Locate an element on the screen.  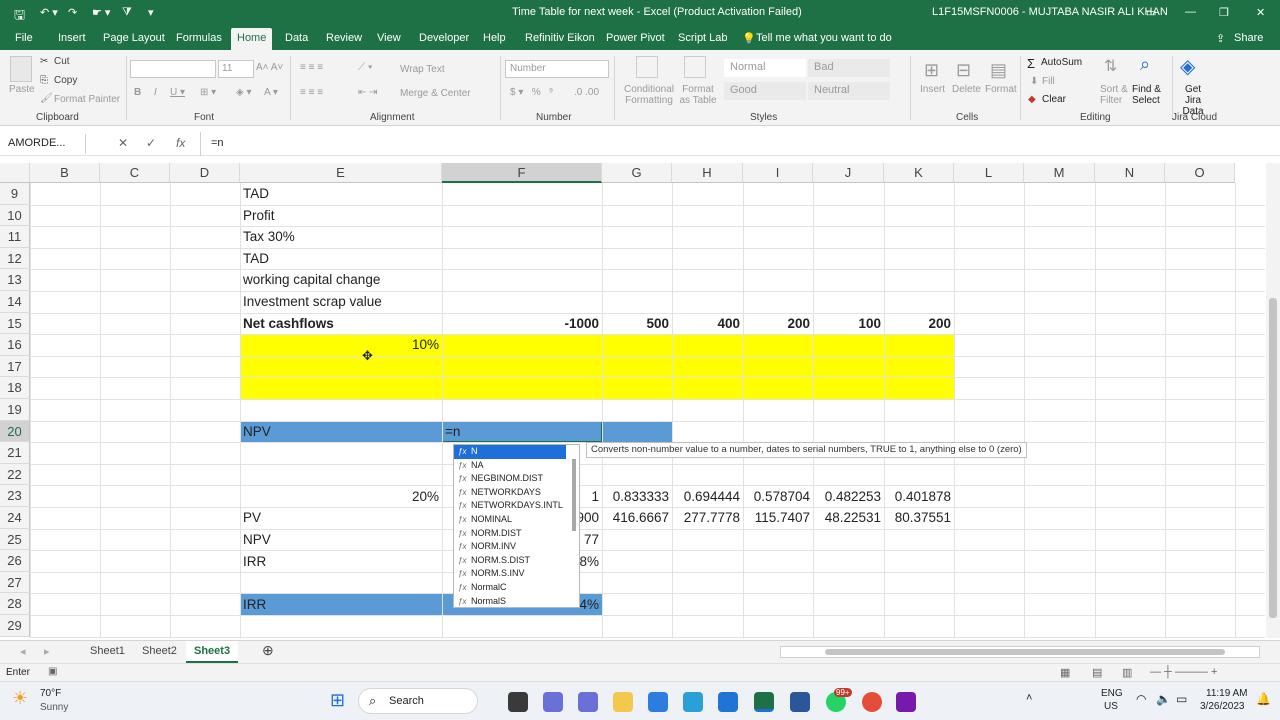
insert-cells-icon: ⊞ is located at coordinates (931, 70).